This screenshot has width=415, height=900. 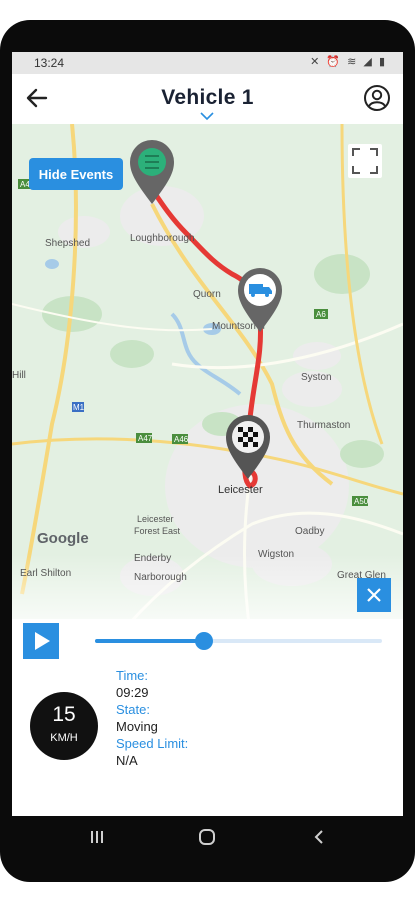 I want to click on place-leicester: Leicester, so click(x=240, y=490).